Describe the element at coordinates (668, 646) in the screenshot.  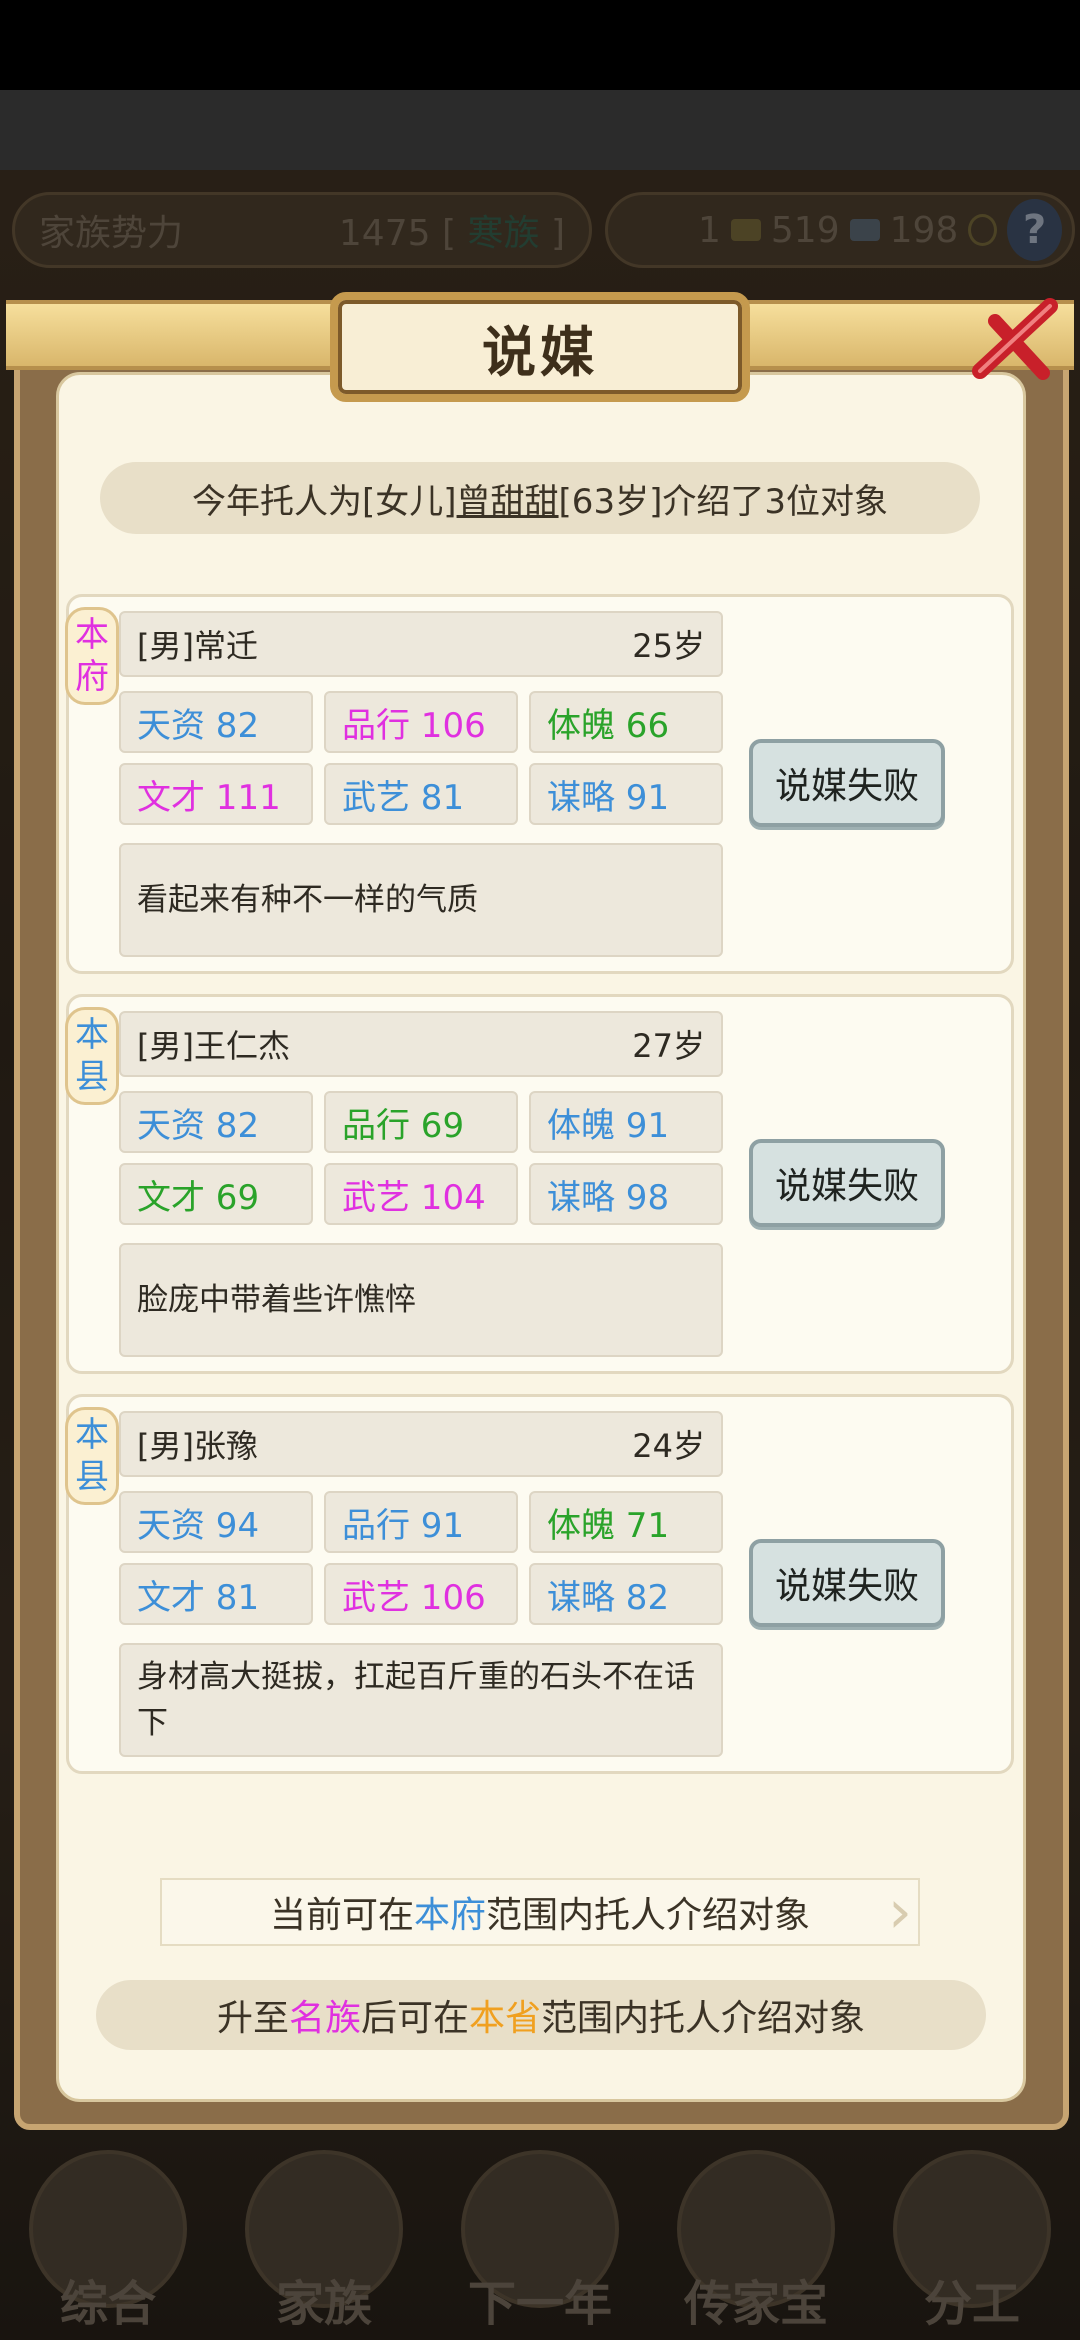
I see `candidate-age: 25岁` at that location.